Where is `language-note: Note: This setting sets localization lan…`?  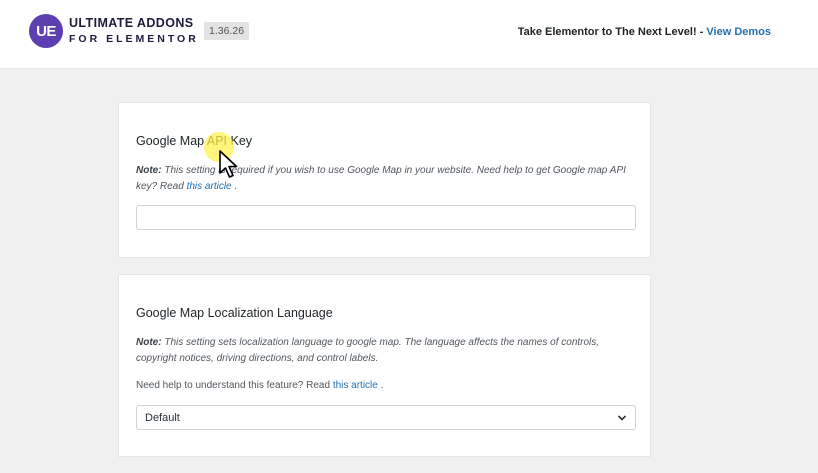
language-note: Note: This setting sets localization lan… is located at coordinates (388, 351).